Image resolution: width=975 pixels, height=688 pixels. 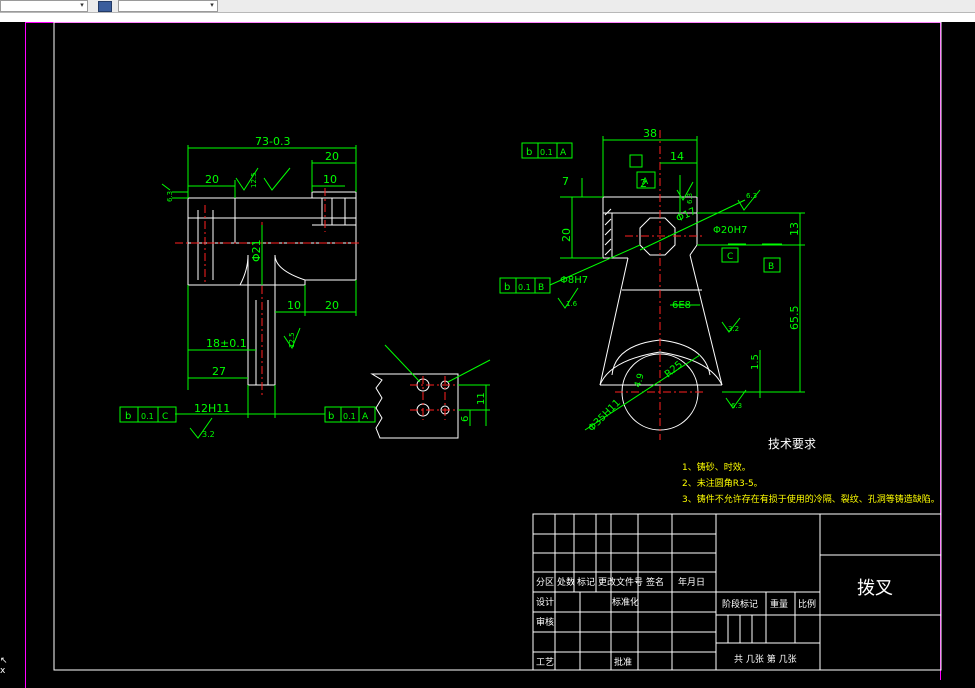 I want to click on rough-6-3: 6.3, so click(x=170, y=196).